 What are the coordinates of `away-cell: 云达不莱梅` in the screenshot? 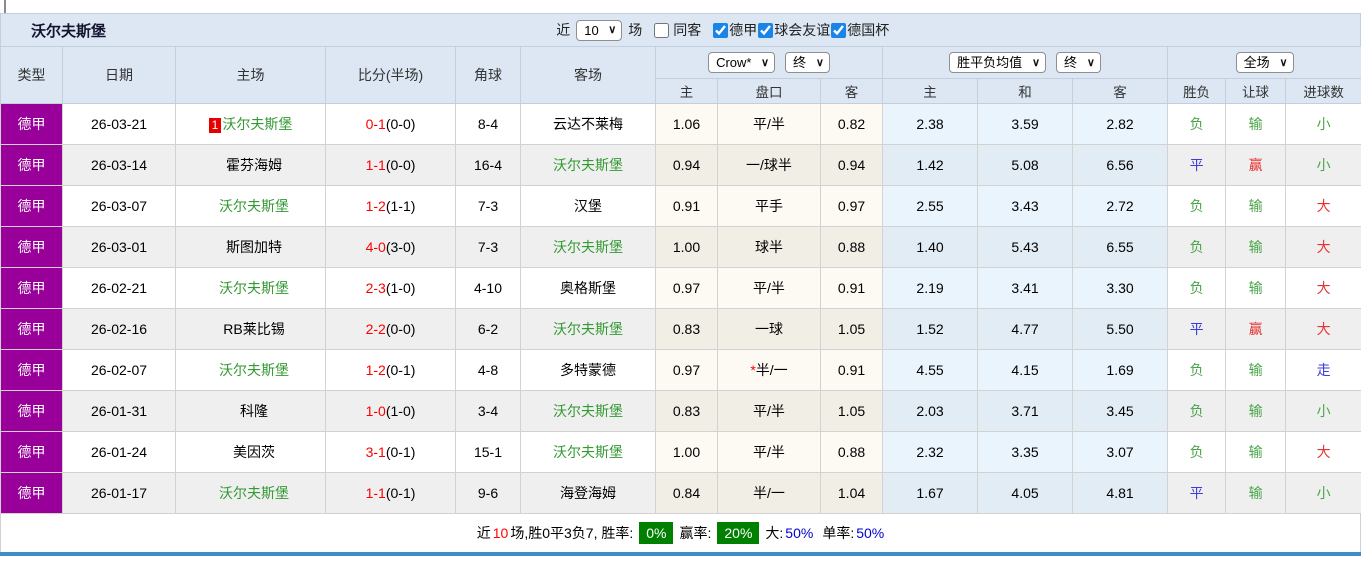 It's located at (588, 124).